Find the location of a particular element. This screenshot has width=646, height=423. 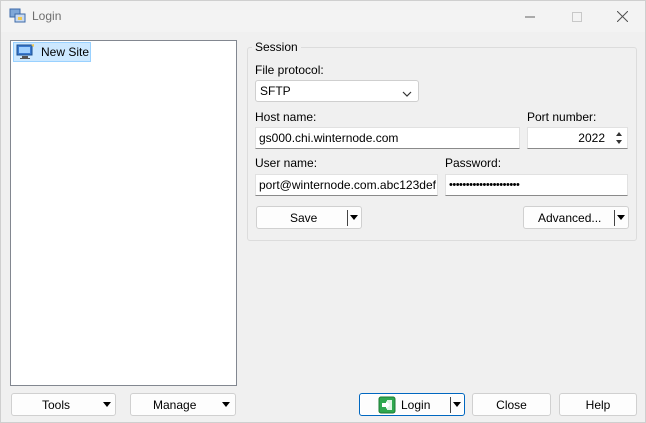

tools-button: Tools is located at coordinates (63, 404).